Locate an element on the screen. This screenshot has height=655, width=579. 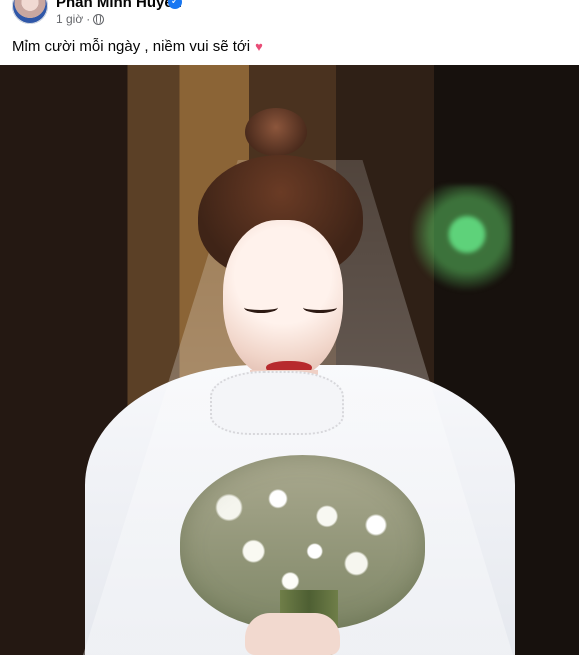
globe-icon is located at coordinates (99, 19).